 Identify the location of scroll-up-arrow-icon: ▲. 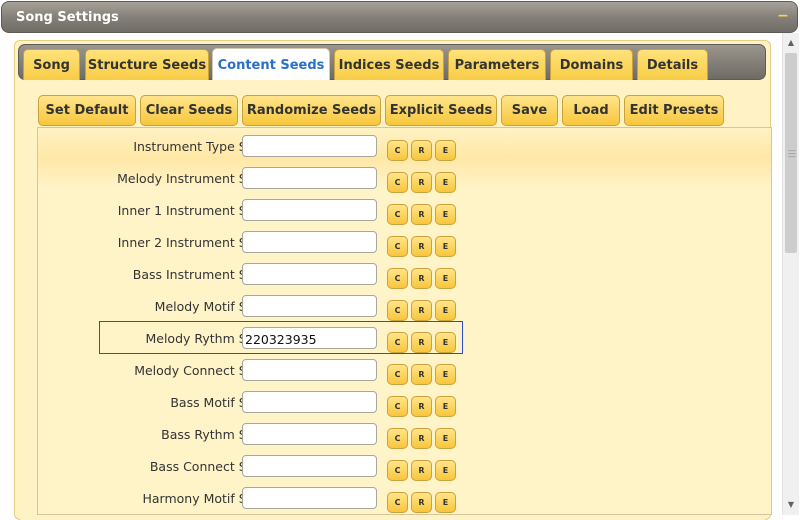
(791, 43).